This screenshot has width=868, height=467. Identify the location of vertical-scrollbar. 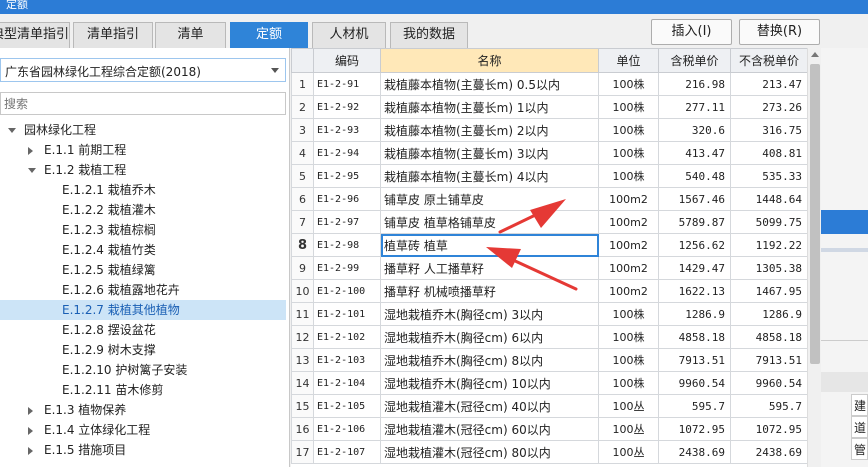
(814, 257).